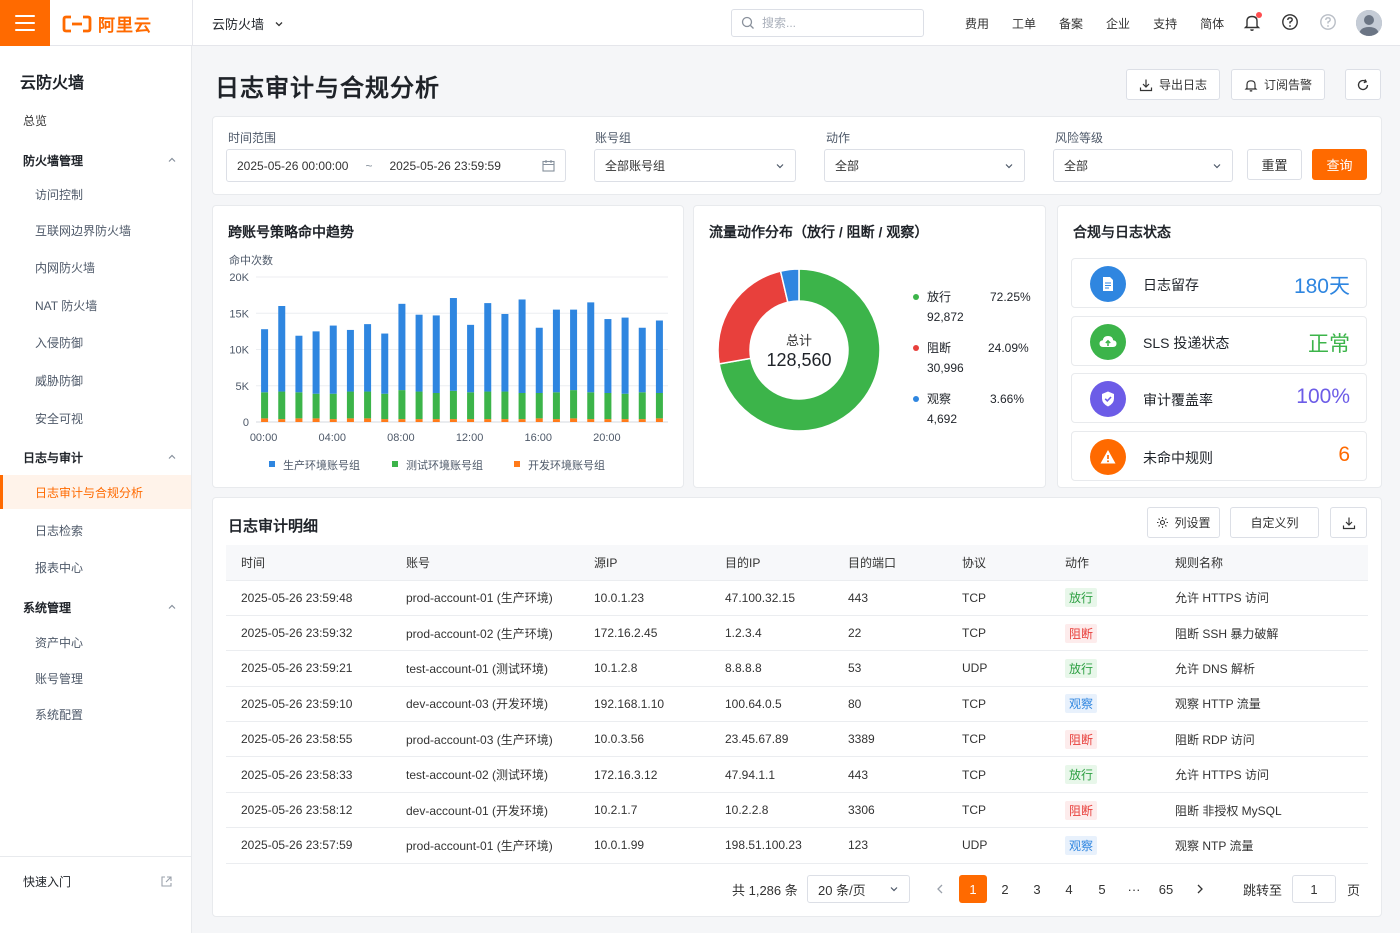  Describe the element at coordinates (968, 408) in the screenshot. I see `donut-legend-item-observe: 观察 3.66% 4,692` at that location.